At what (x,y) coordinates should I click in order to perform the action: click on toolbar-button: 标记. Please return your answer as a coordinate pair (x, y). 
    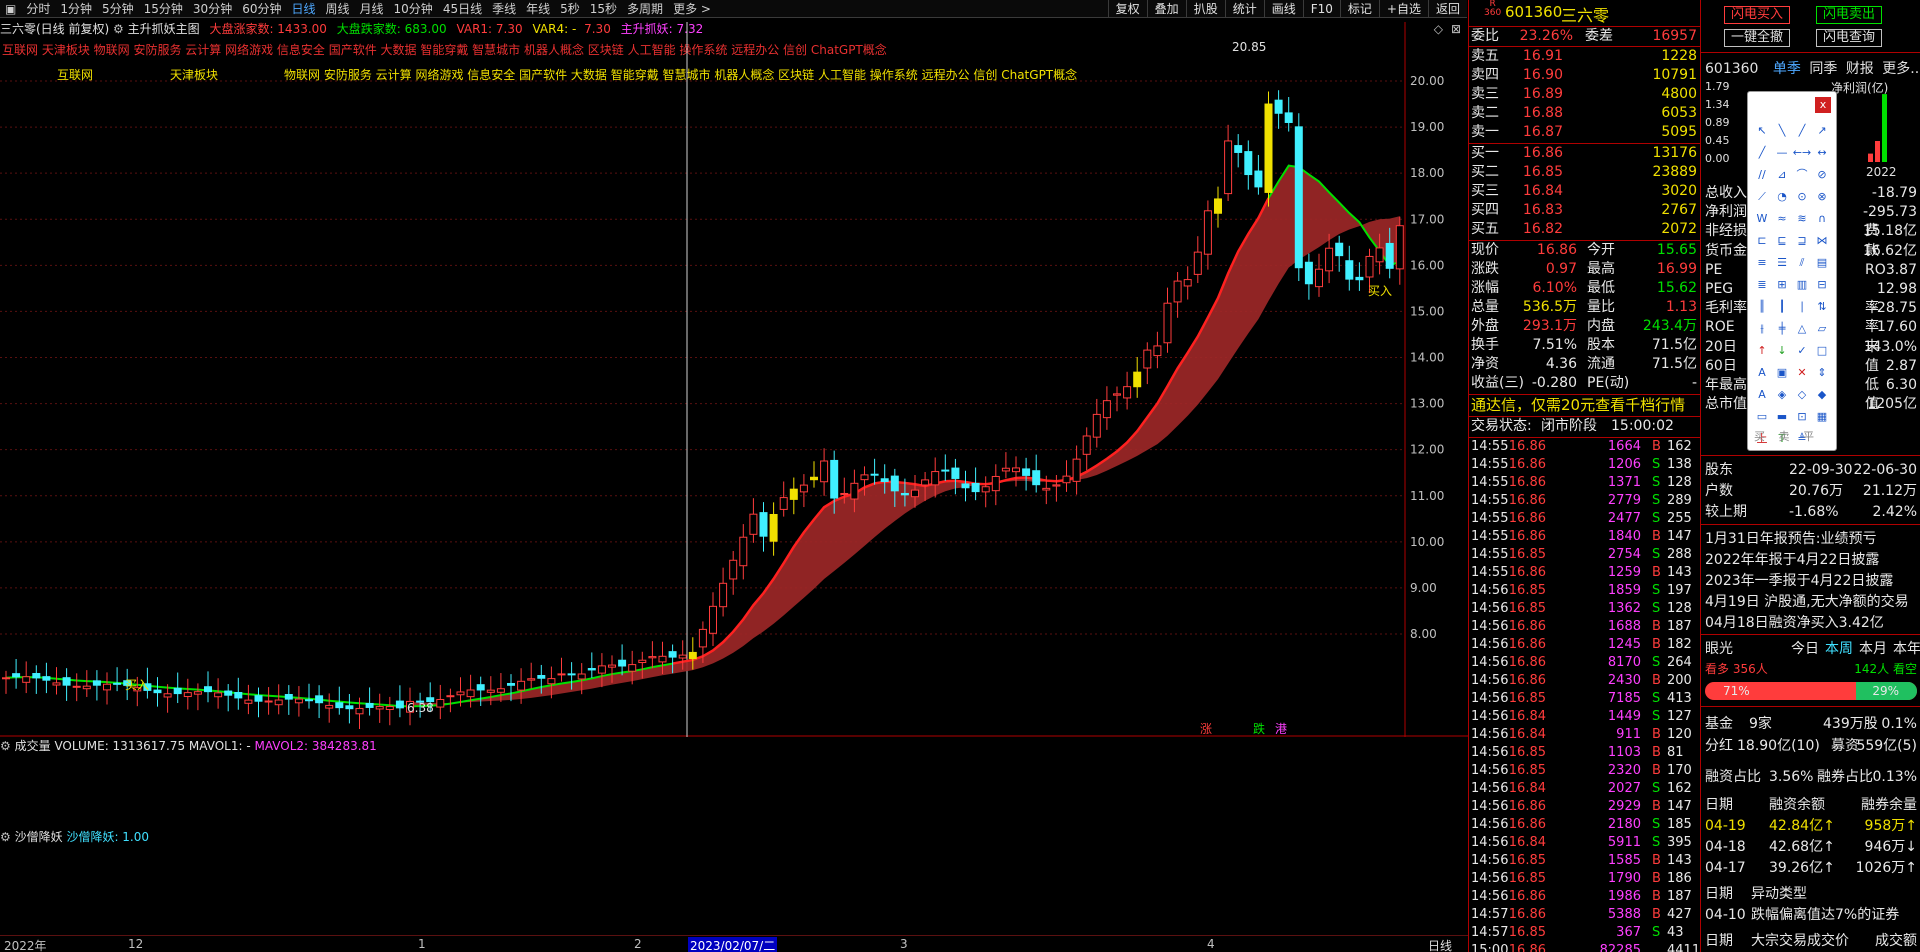
    Looking at the image, I should click on (1359, 8).